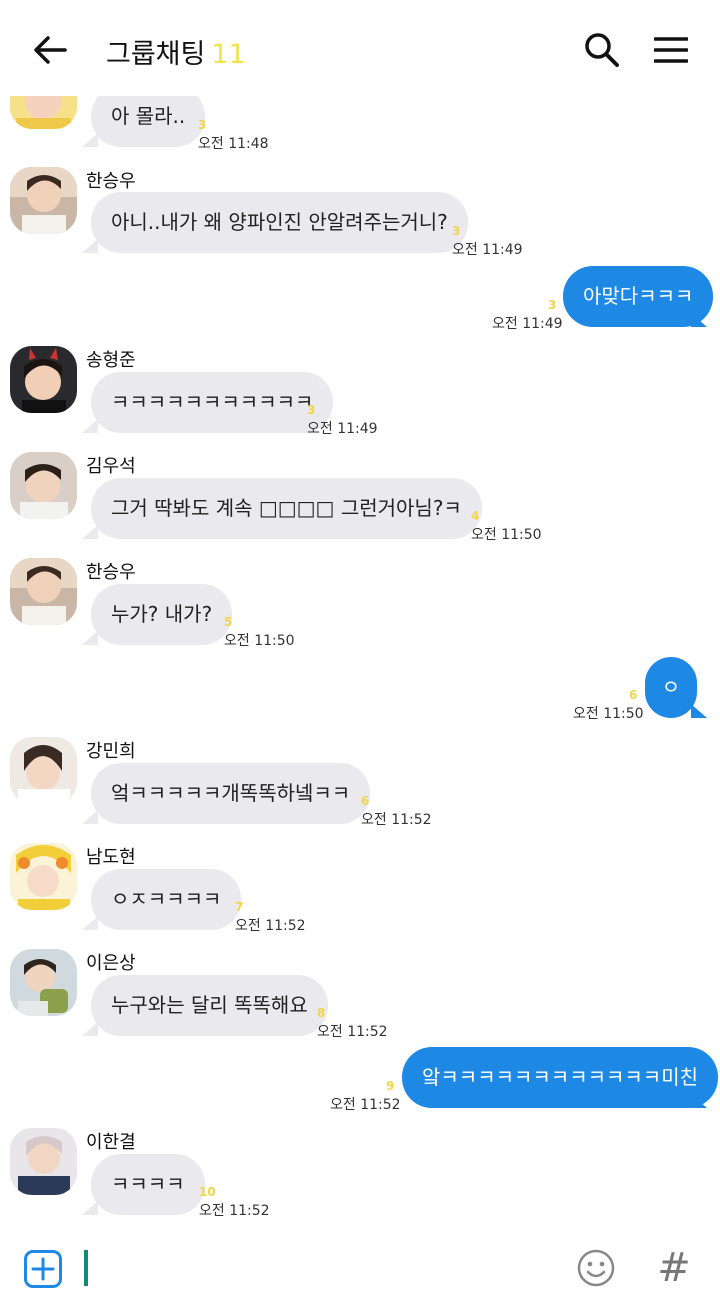 Image resolution: width=720 pixels, height=1309 pixels. I want to click on message-bubble: ㅋㅋㅋㅋ, so click(148, 1184).